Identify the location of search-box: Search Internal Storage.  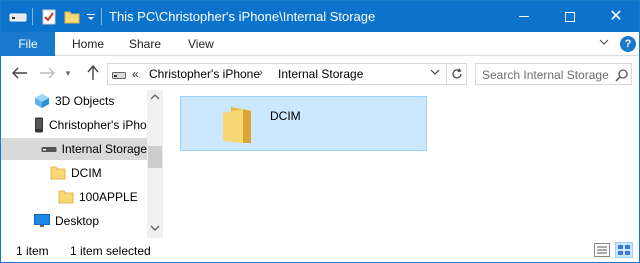
(553, 74).